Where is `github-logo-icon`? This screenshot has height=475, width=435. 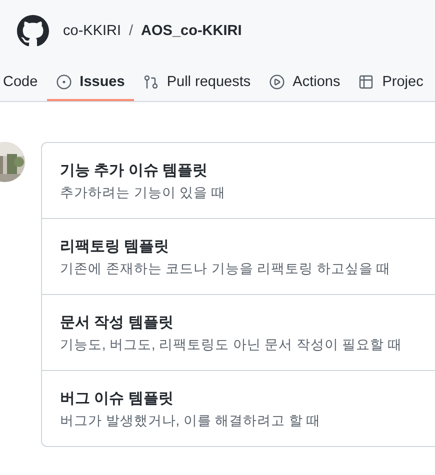 github-logo-icon is located at coordinates (33, 31).